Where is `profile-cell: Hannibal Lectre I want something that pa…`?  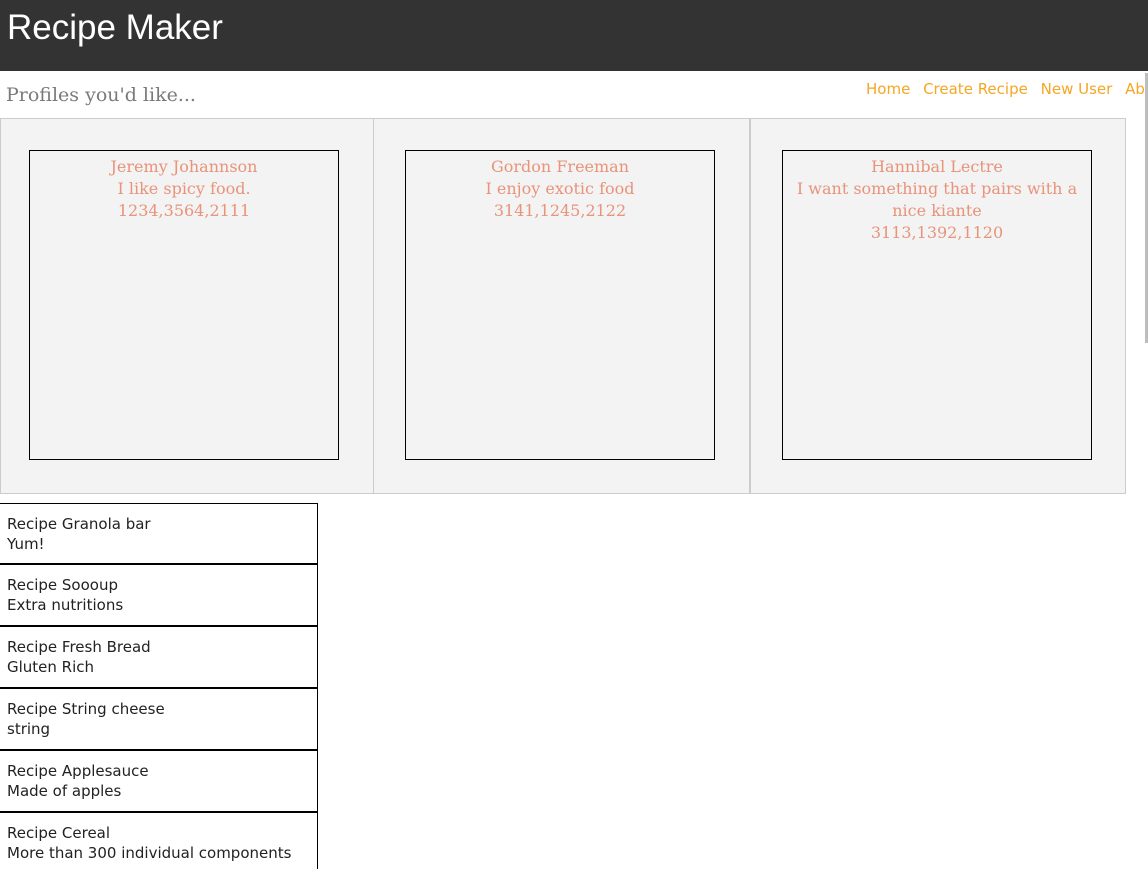 profile-cell: Hannibal Lectre I want something that pa… is located at coordinates (938, 306).